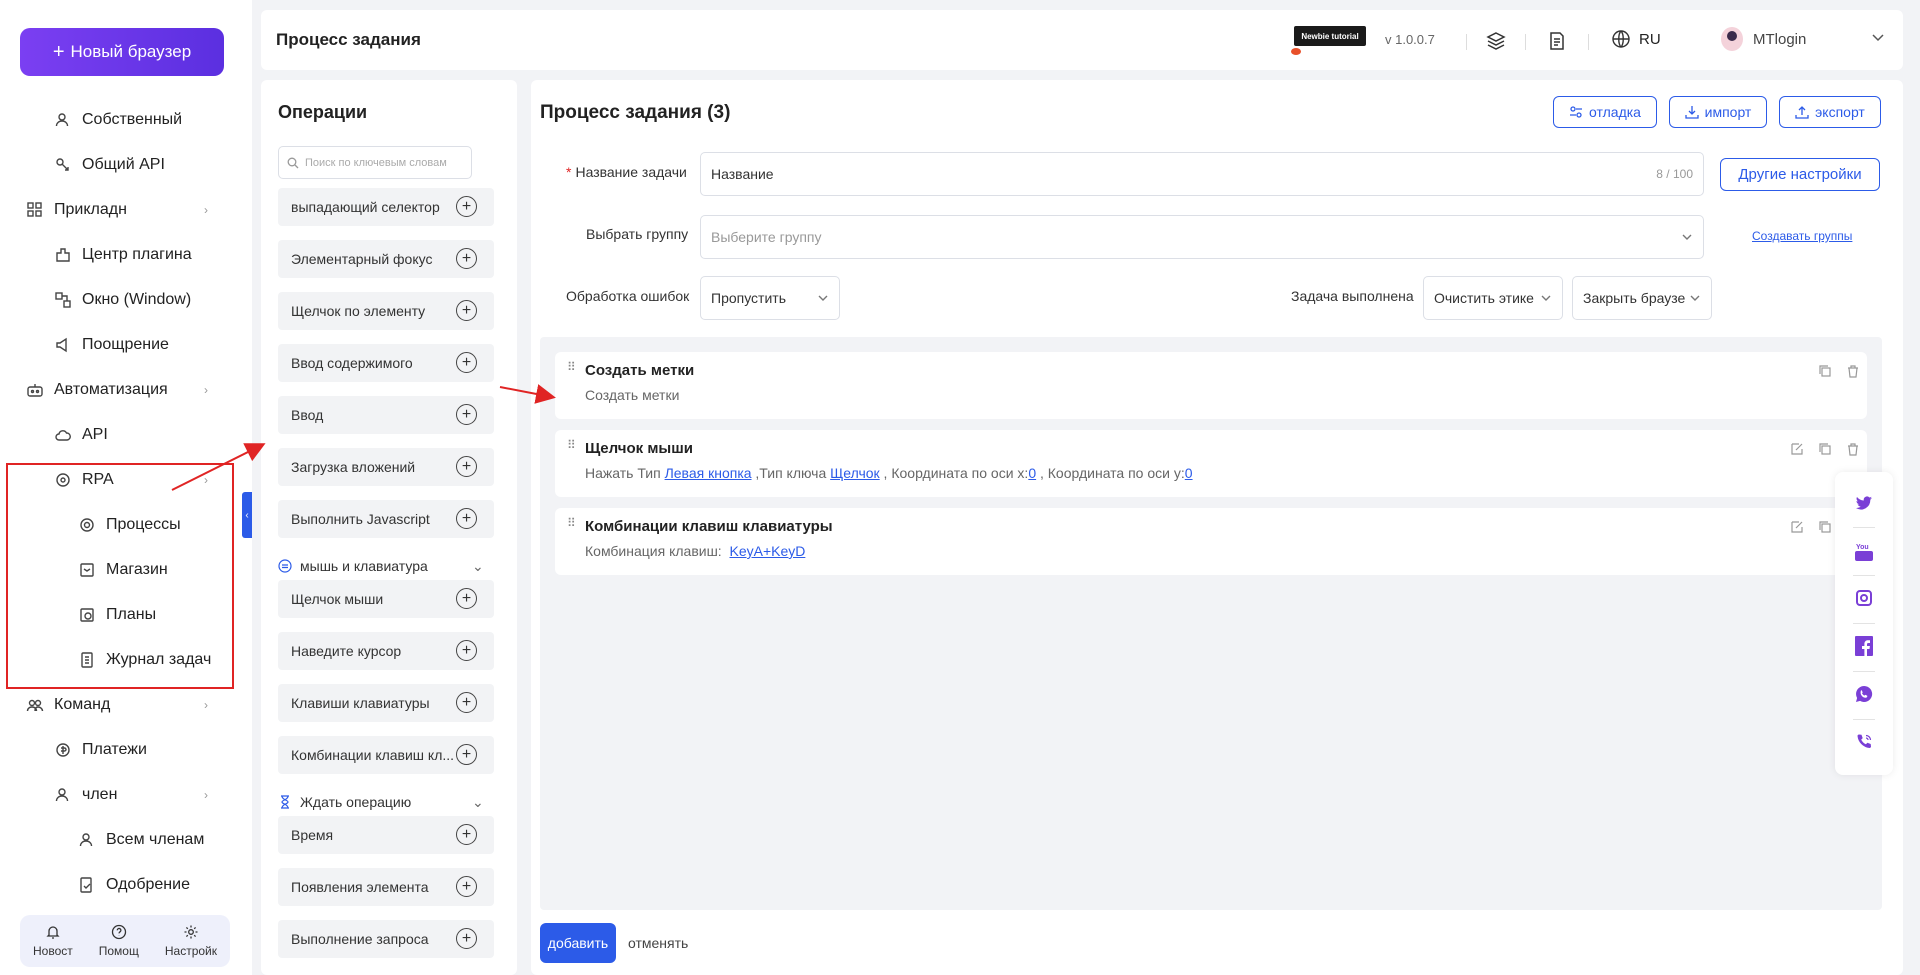 The height and width of the screenshot is (975, 1920). What do you see at coordinates (285, 802) in the screenshot?
I see `hourglass-icon` at bounding box center [285, 802].